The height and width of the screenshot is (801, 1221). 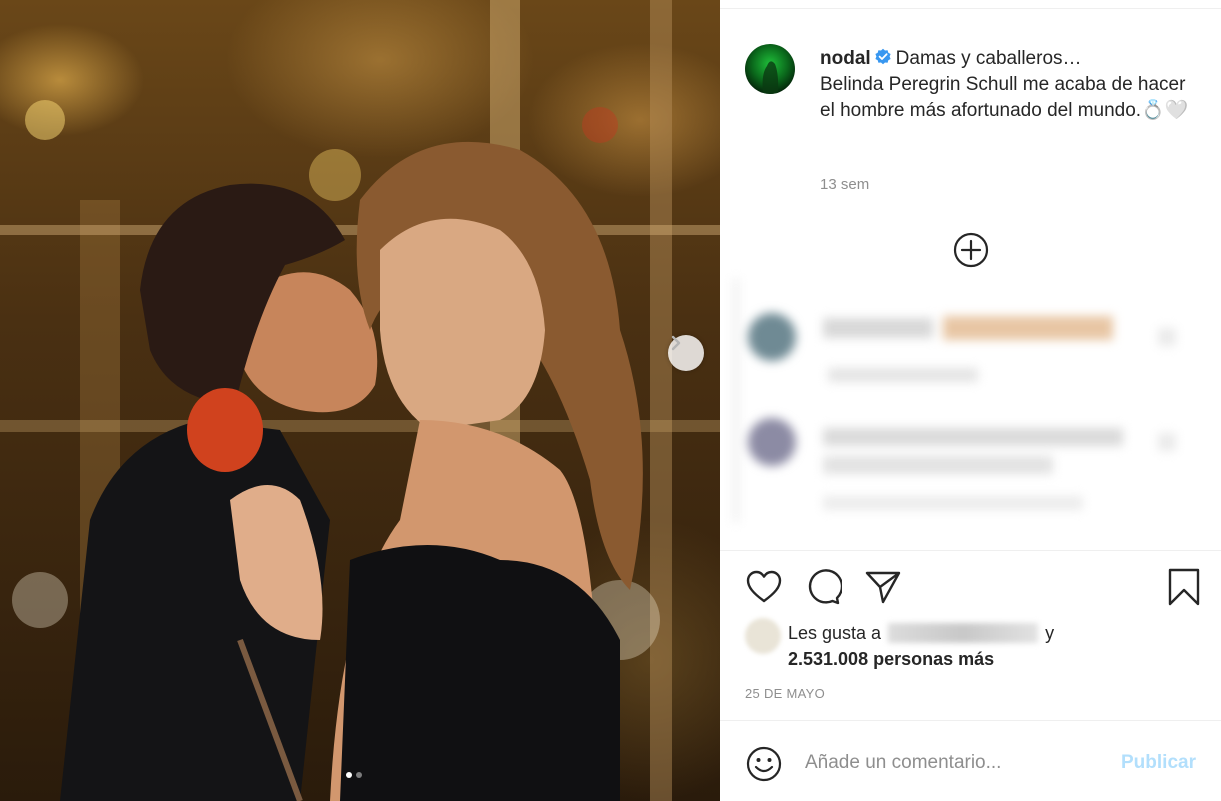 I want to click on likes-suffix: y, so click(x=1050, y=633).